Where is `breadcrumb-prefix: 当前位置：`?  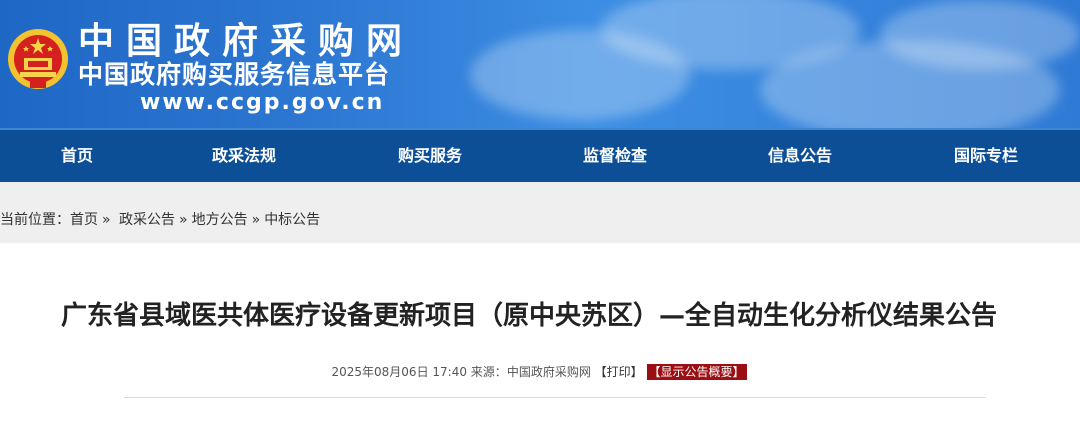 breadcrumb-prefix: 当前位置： is located at coordinates (35, 220).